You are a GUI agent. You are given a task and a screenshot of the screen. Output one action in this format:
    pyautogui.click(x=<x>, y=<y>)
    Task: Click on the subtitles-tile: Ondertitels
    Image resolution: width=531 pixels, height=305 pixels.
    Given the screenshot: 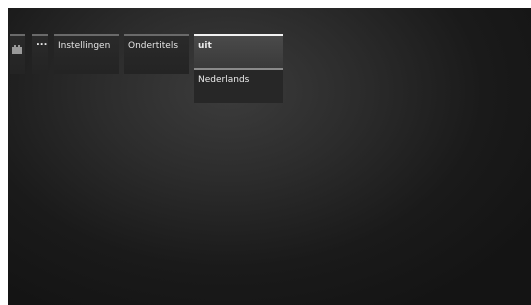 What is the action you would take?
    pyautogui.click(x=156, y=54)
    